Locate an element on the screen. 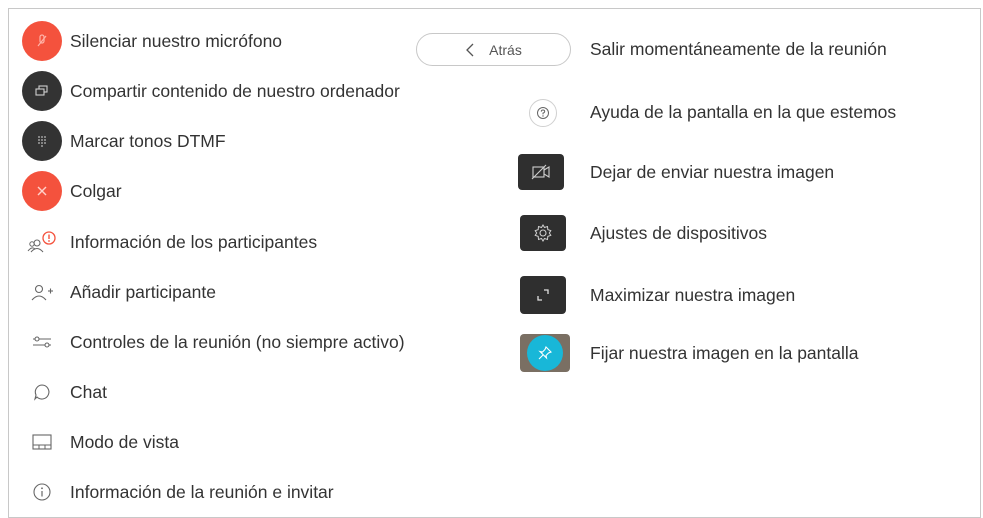  legend-label: Salir momentáneamente de la reunión is located at coordinates (738, 49).